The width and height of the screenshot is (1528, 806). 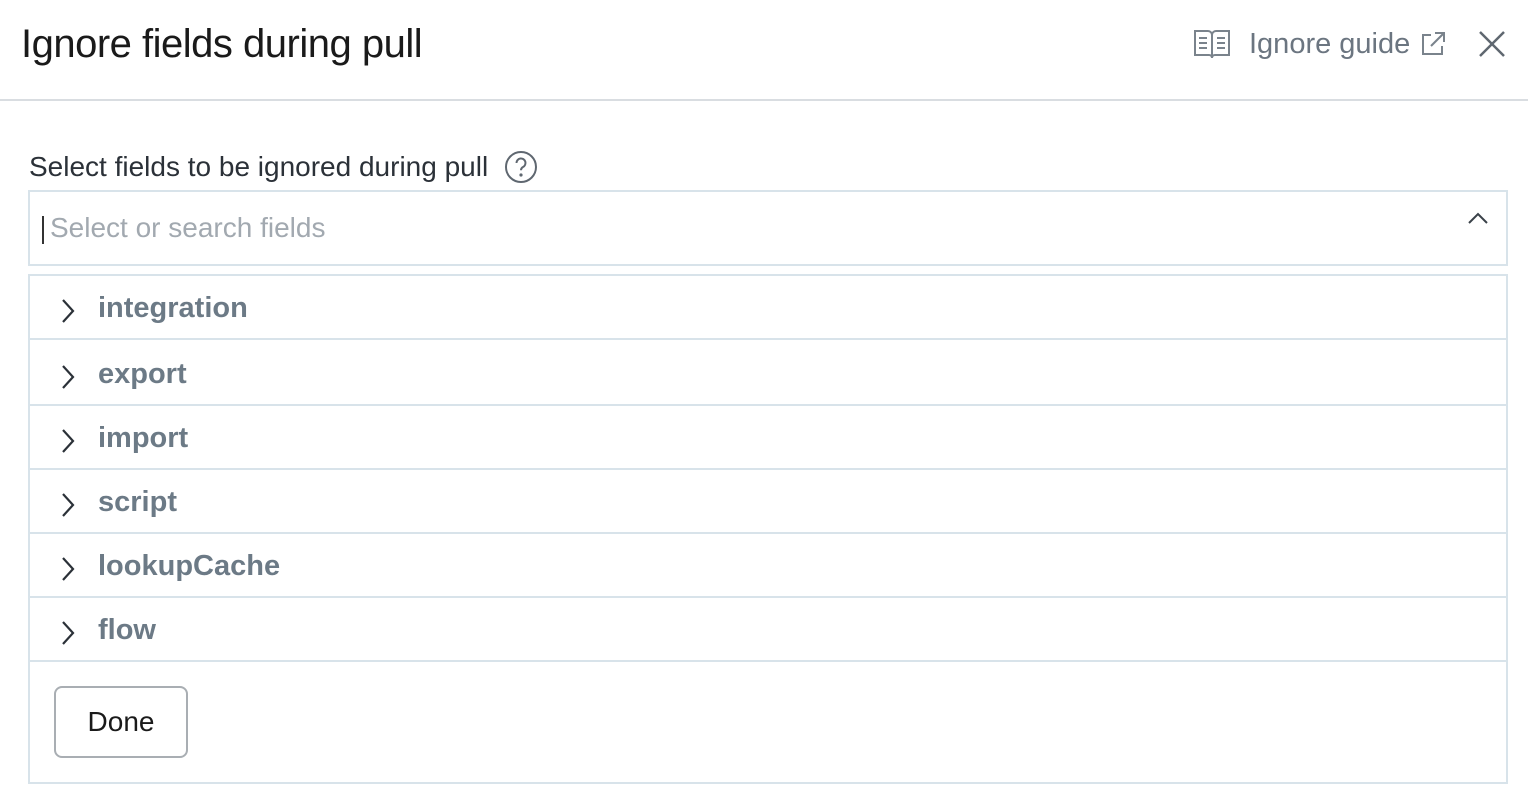 I want to click on tree-item-lookupcache: lookupCache, so click(x=768, y=566).